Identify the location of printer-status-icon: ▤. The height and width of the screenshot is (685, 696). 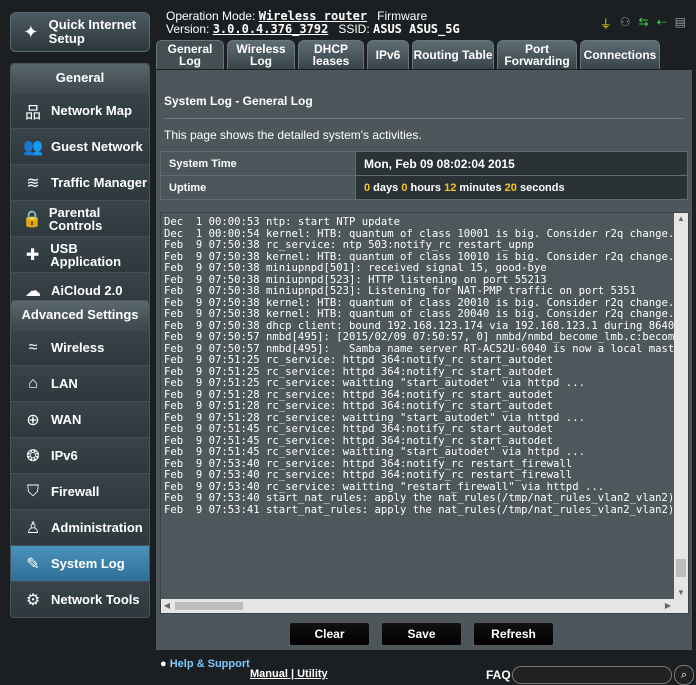
(680, 23).